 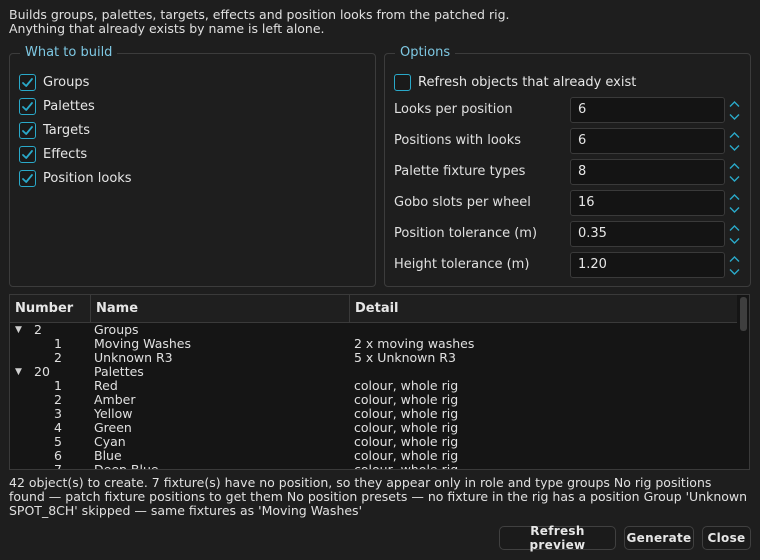 What do you see at coordinates (69, 53) in the screenshot?
I see `what-to-build-legend: What to build` at bounding box center [69, 53].